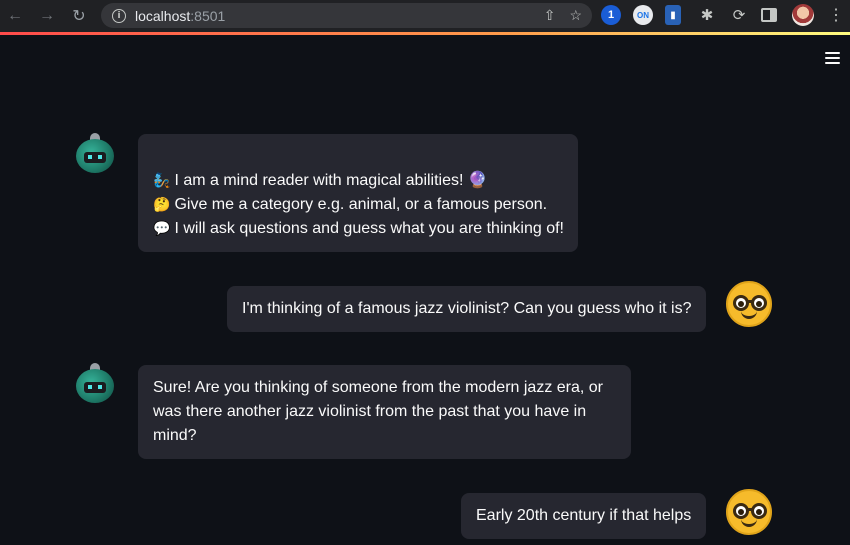  What do you see at coordinates (769, 15) in the screenshot?
I see `side-panel-icon` at bounding box center [769, 15].